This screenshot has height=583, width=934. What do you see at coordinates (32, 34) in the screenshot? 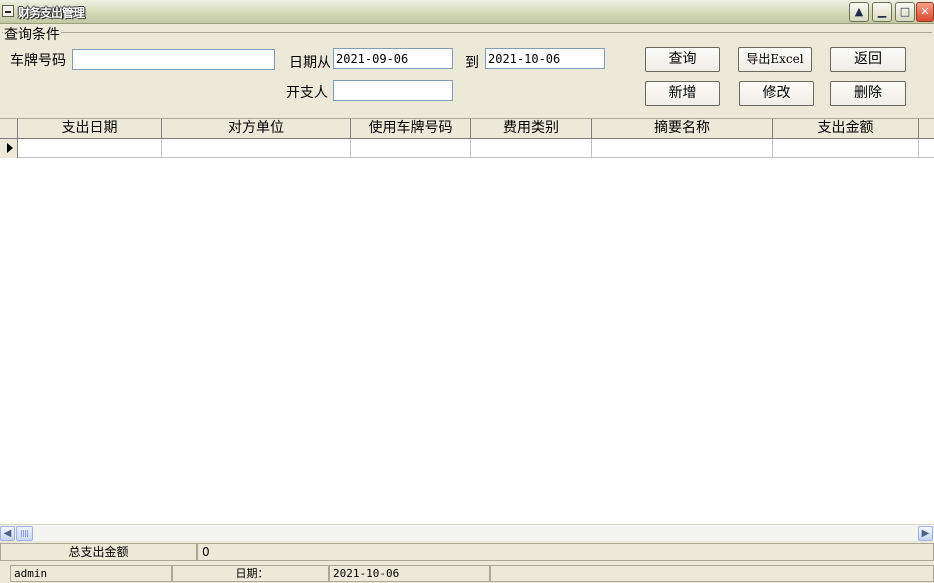
I see `query-group-title: 查询条件` at bounding box center [32, 34].